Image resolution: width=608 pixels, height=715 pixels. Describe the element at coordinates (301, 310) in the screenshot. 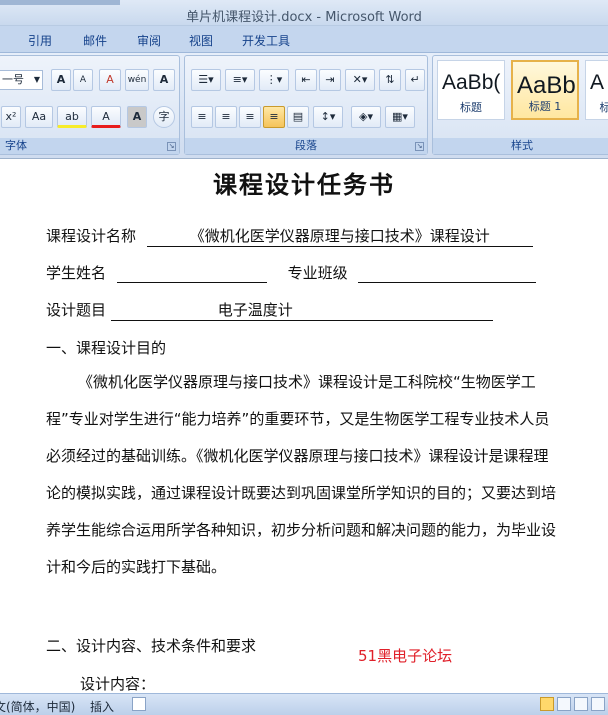

I see `topic-value: 电子温度计` at that location.